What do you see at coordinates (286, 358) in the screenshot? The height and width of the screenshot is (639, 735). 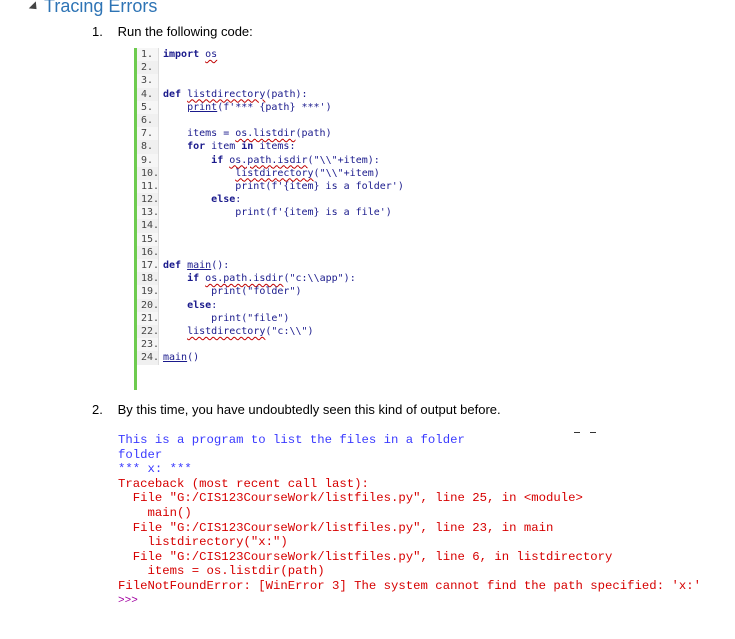 I see `code-line: 24. main()` at bounding box center [286, 358].